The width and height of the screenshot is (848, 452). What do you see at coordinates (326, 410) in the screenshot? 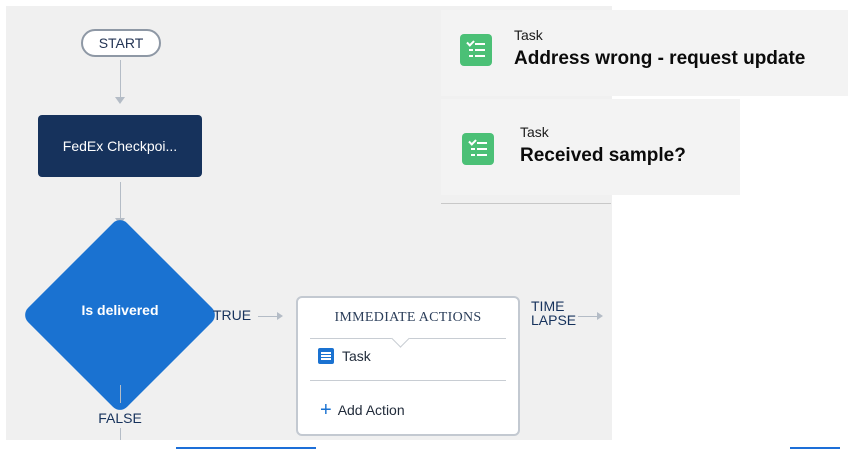
I see `plus-icon: +` at bounding box center [326, 410].